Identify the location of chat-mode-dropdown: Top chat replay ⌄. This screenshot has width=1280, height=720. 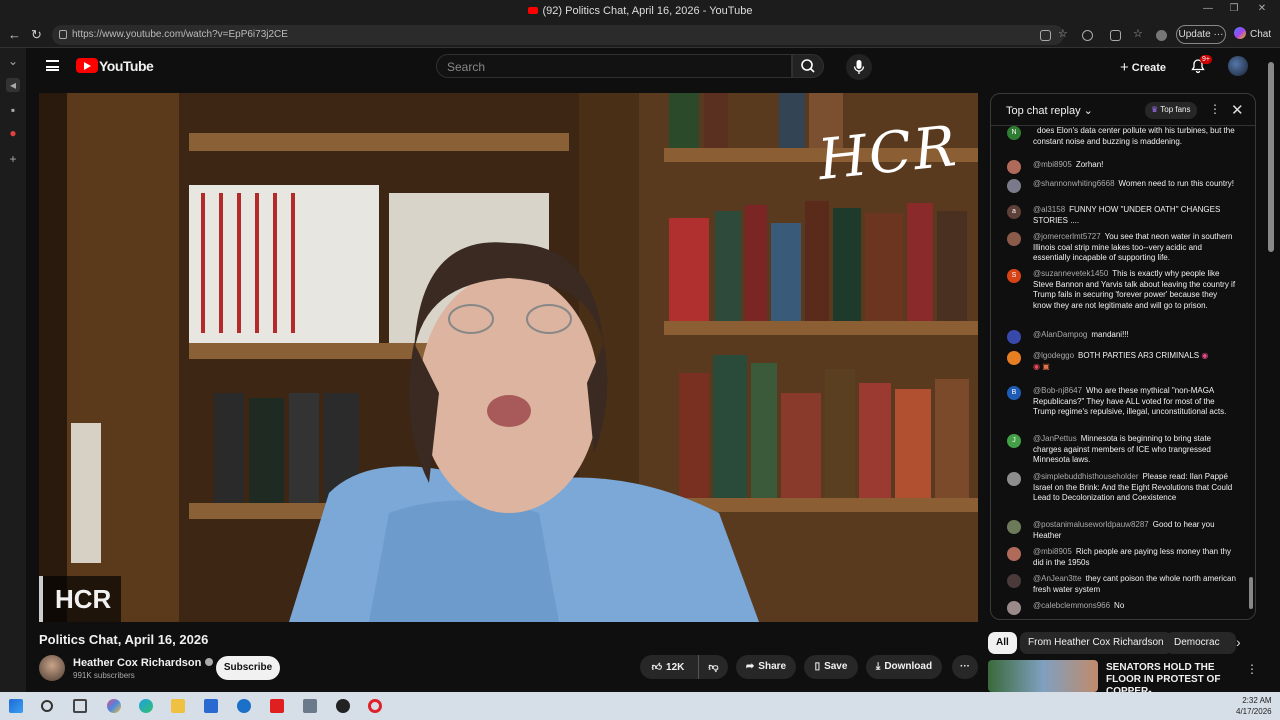
(1049, 110).